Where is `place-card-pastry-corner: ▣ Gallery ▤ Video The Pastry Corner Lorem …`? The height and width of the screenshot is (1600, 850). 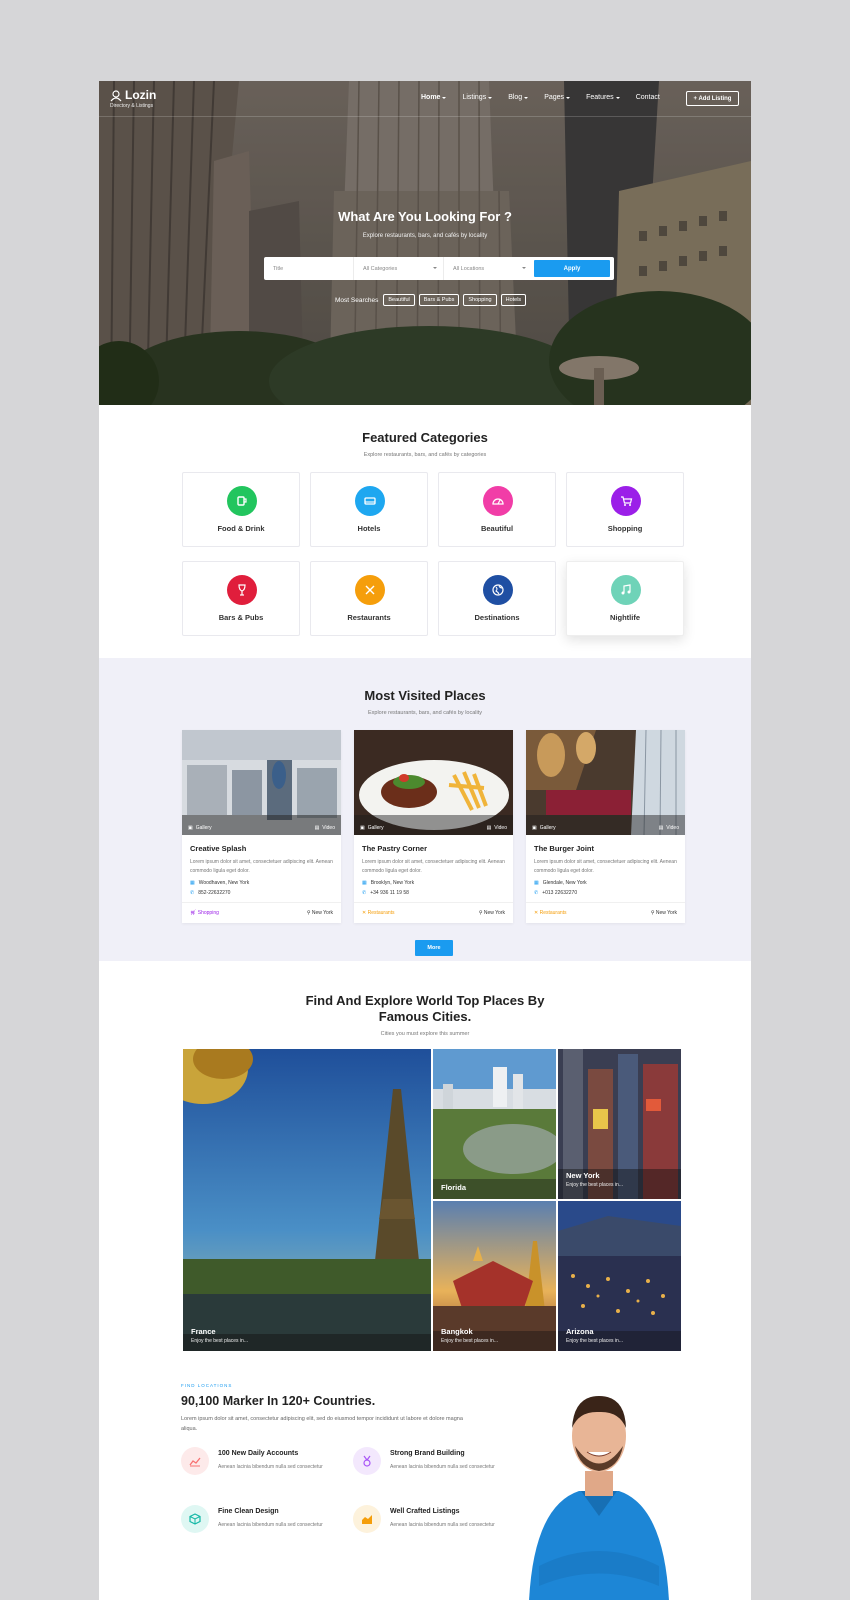 place-card-pastry-corner: ▣ Gallery ▤ Video The Pastry Corner Lorem … is located at coordinates (433, 826).